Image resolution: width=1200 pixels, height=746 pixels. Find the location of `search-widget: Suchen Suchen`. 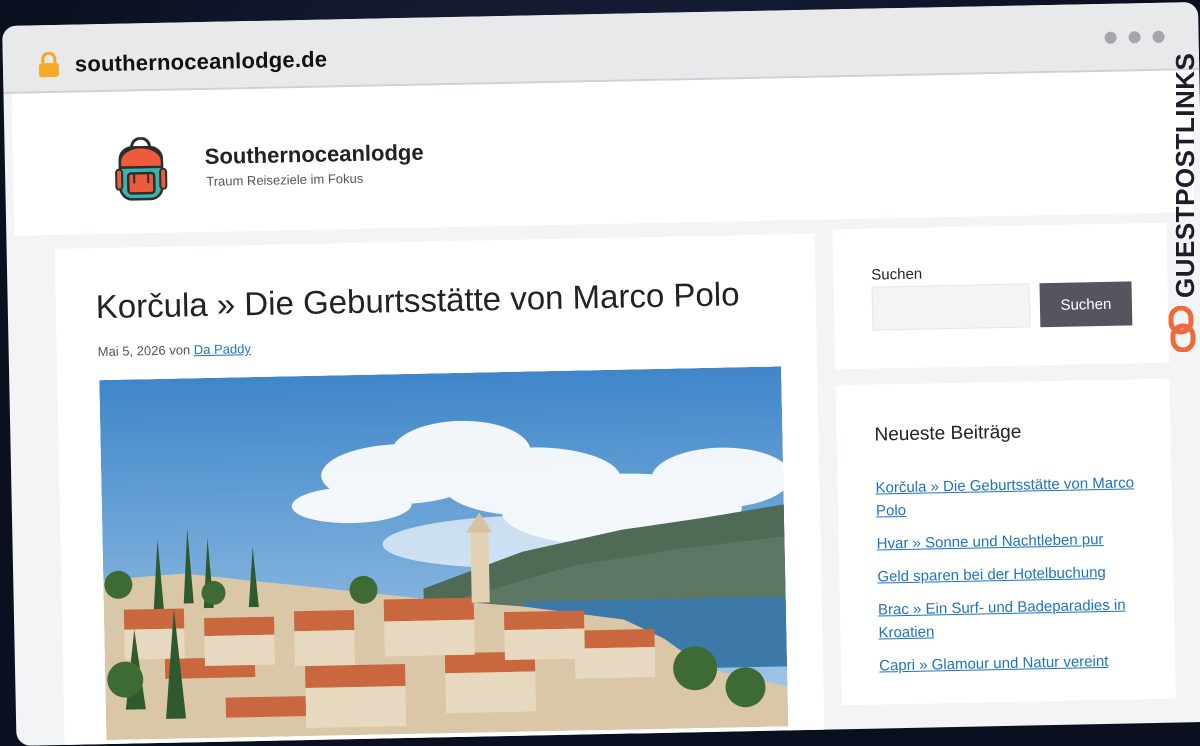

search-widget: Suchen Suchen is located at coordinates (1000, 296).